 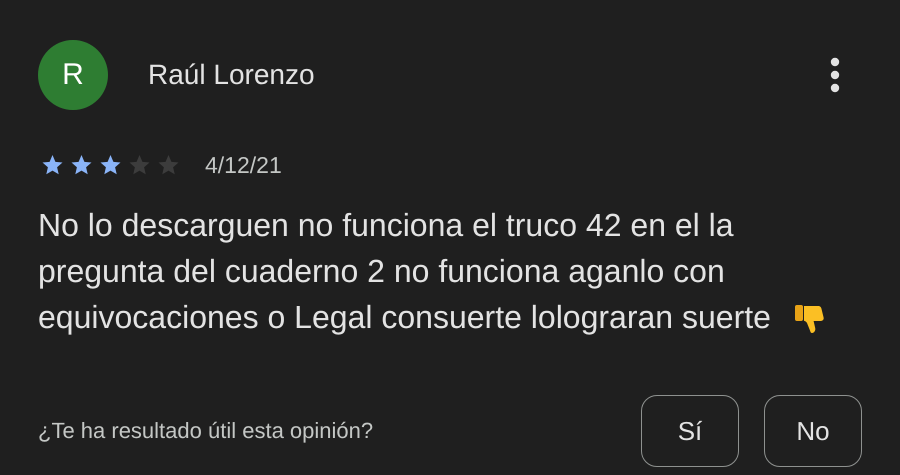 I want to click on more-options-icon, so click(x=835, y=75).